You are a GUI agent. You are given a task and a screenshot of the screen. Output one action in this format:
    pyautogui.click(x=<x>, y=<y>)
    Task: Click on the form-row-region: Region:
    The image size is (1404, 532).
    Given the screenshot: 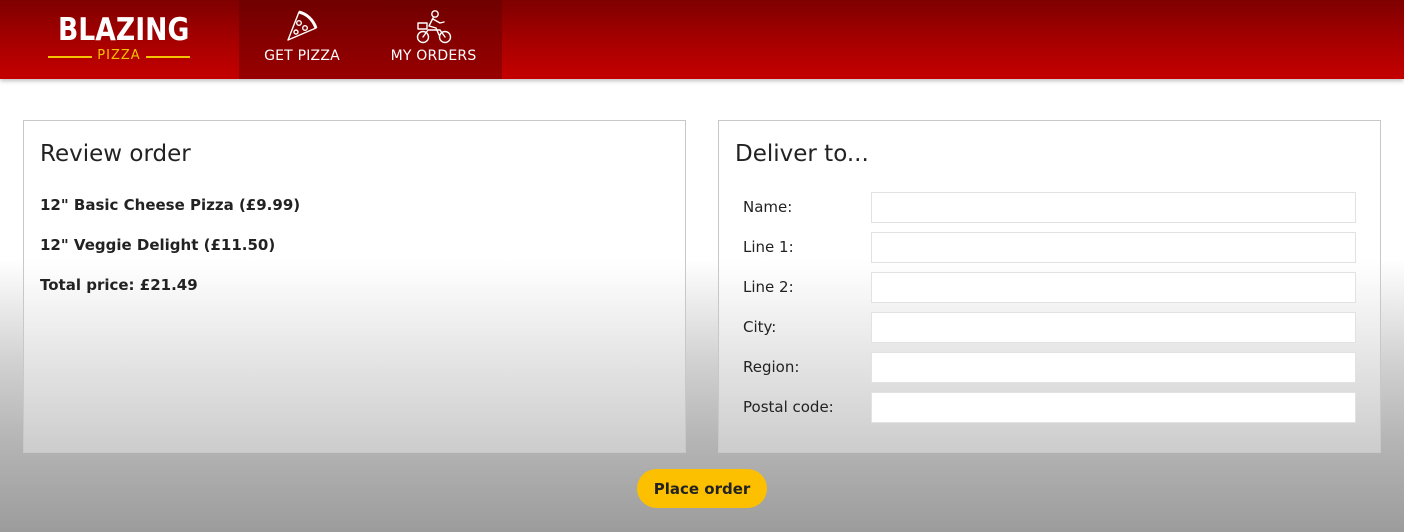 What is the action you would take?
    pyautogui.click(x=1050, y=367)
    